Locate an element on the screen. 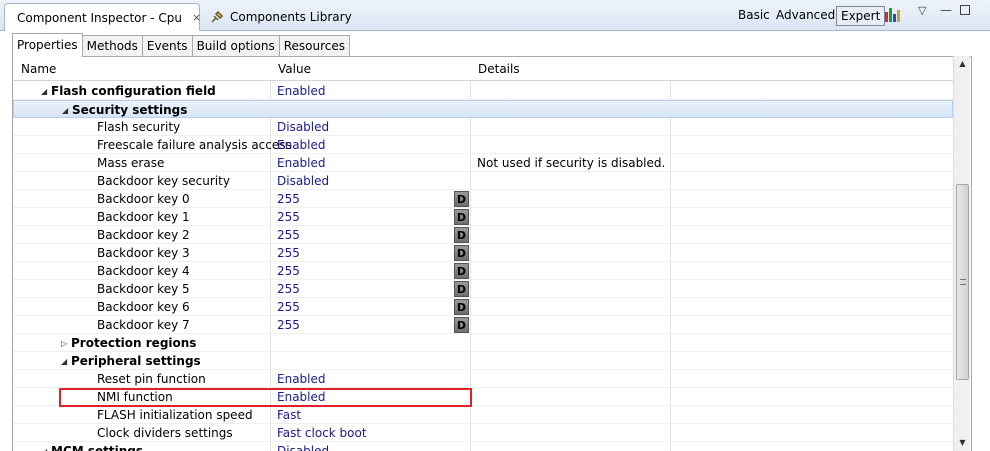 This screenshot has width=990, height=451. grip-icon is located at coordinates (963, 282).